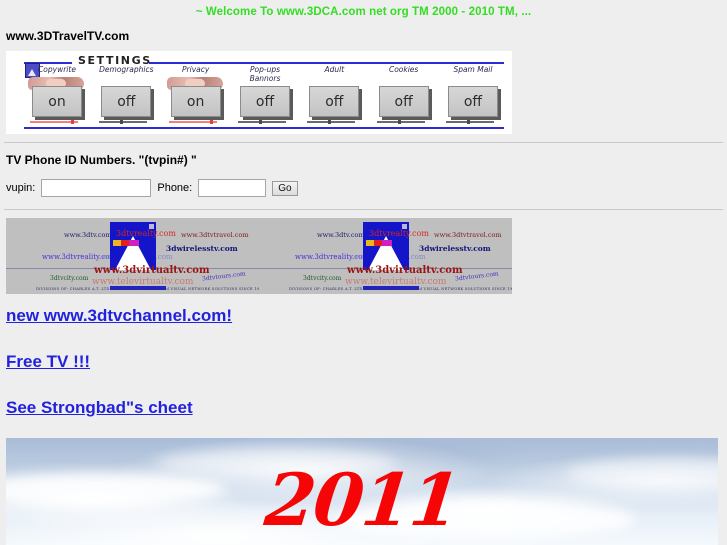 This screenshot has height=545, width=727. I want to click on toggle-label: Demographics, so click(126, 69).